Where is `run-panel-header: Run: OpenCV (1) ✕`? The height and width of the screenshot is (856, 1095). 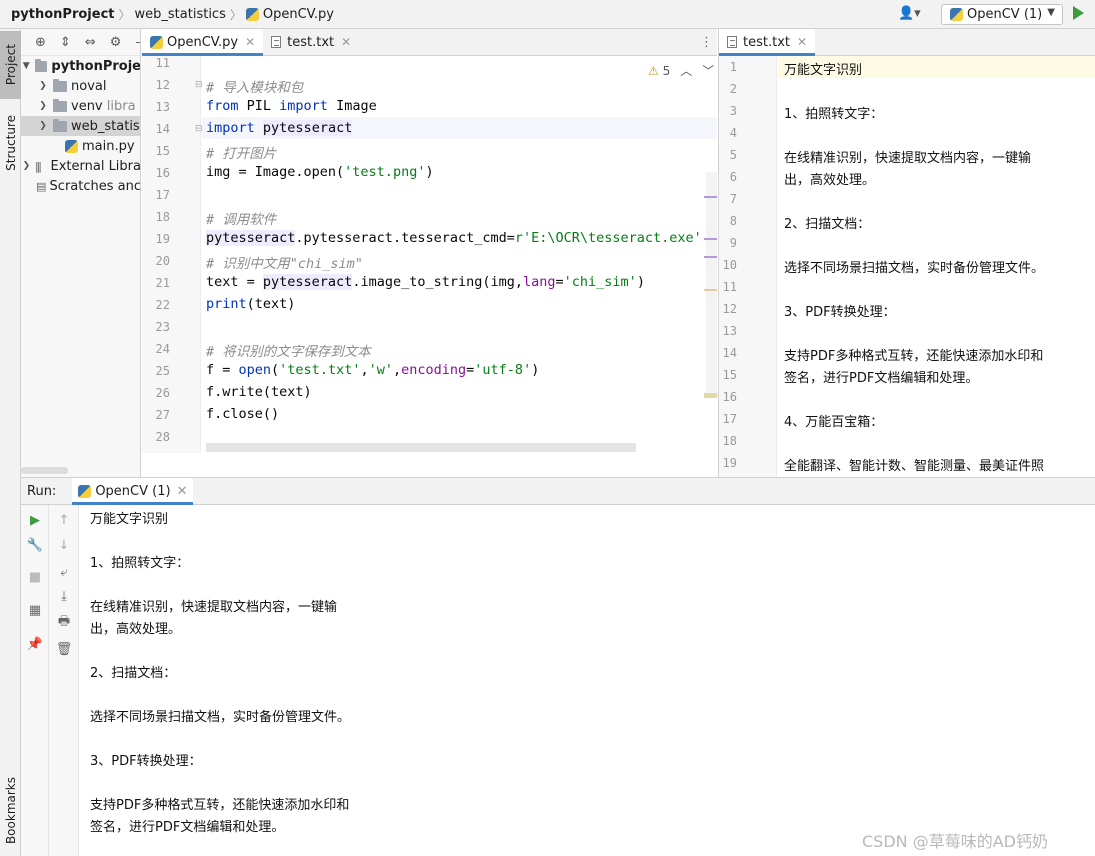
run-panel-header: Run: OpenCV (1) ✕ is located at coordinates (558, 491).